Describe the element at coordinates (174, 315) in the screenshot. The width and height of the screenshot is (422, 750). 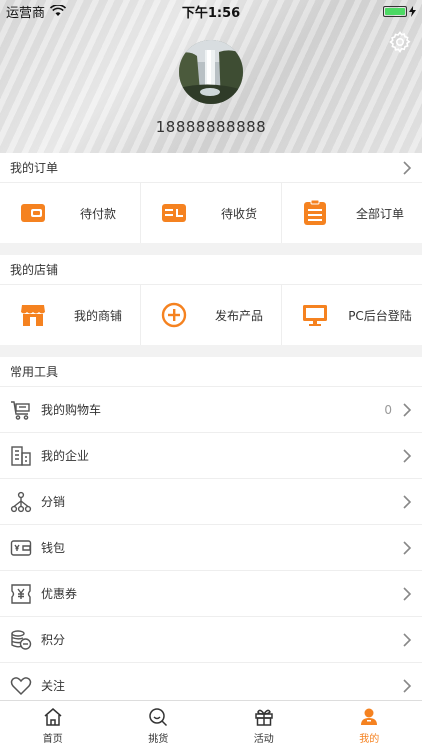
I see `plus-circle-icon` at that location.